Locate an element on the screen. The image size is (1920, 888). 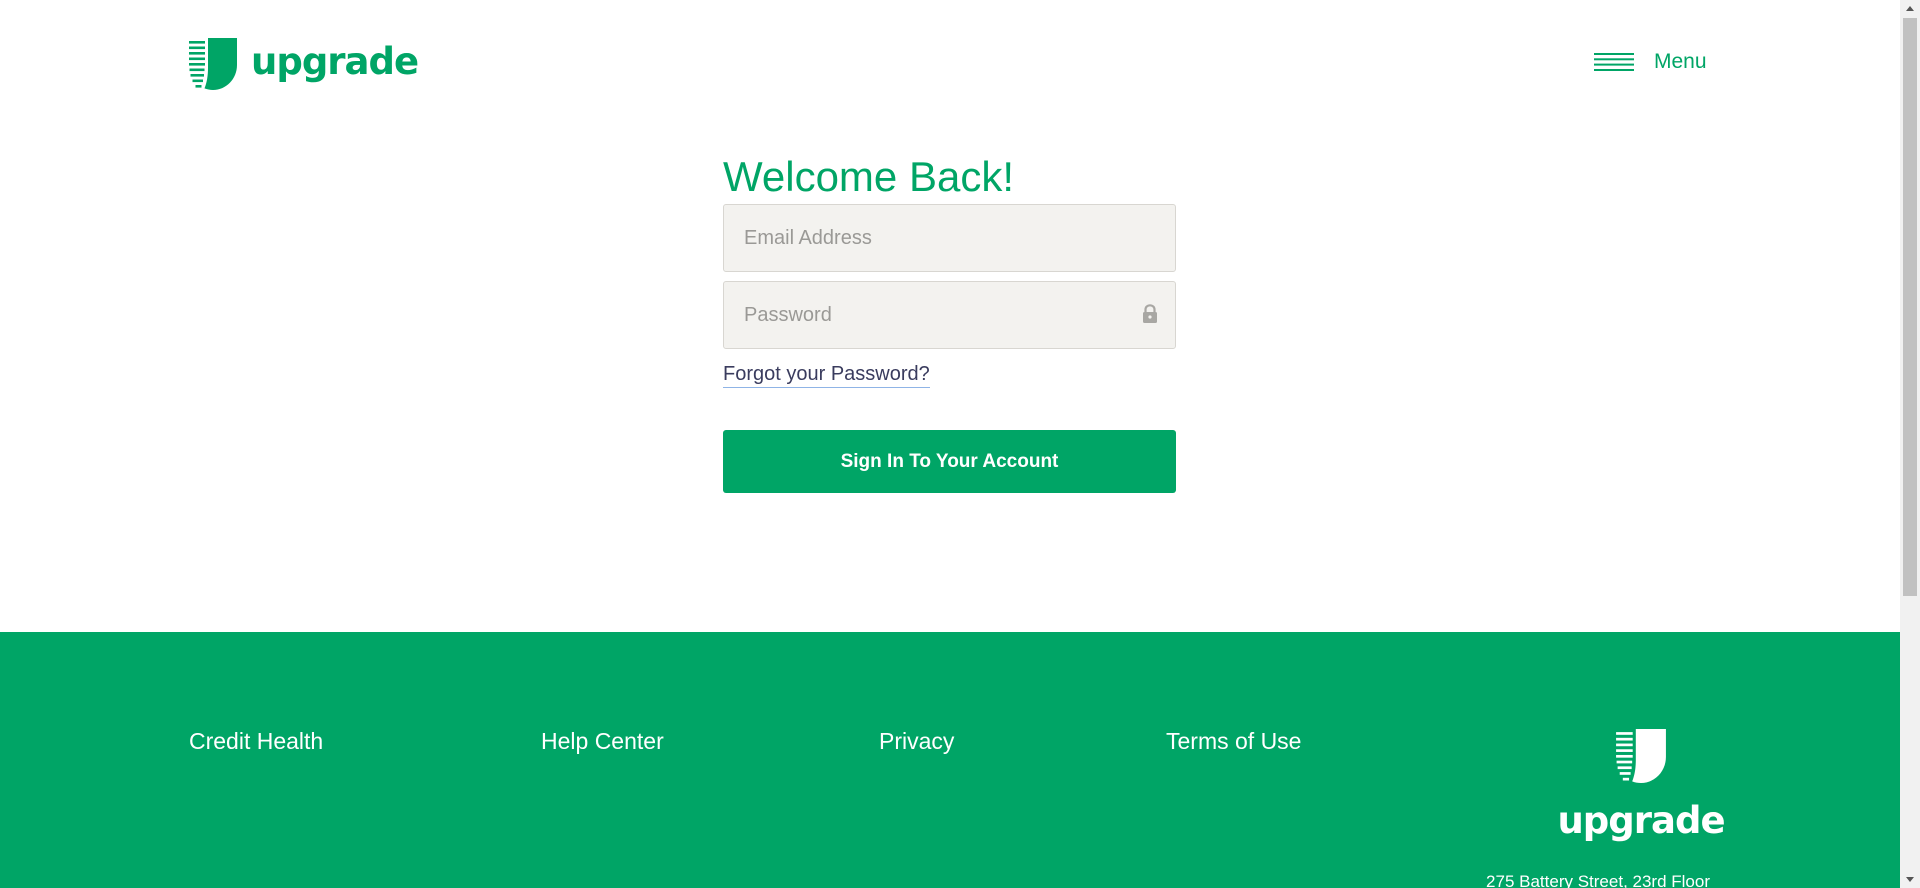
footer-logo-wordmark: upgrade is located at coordinates (1641, 820).